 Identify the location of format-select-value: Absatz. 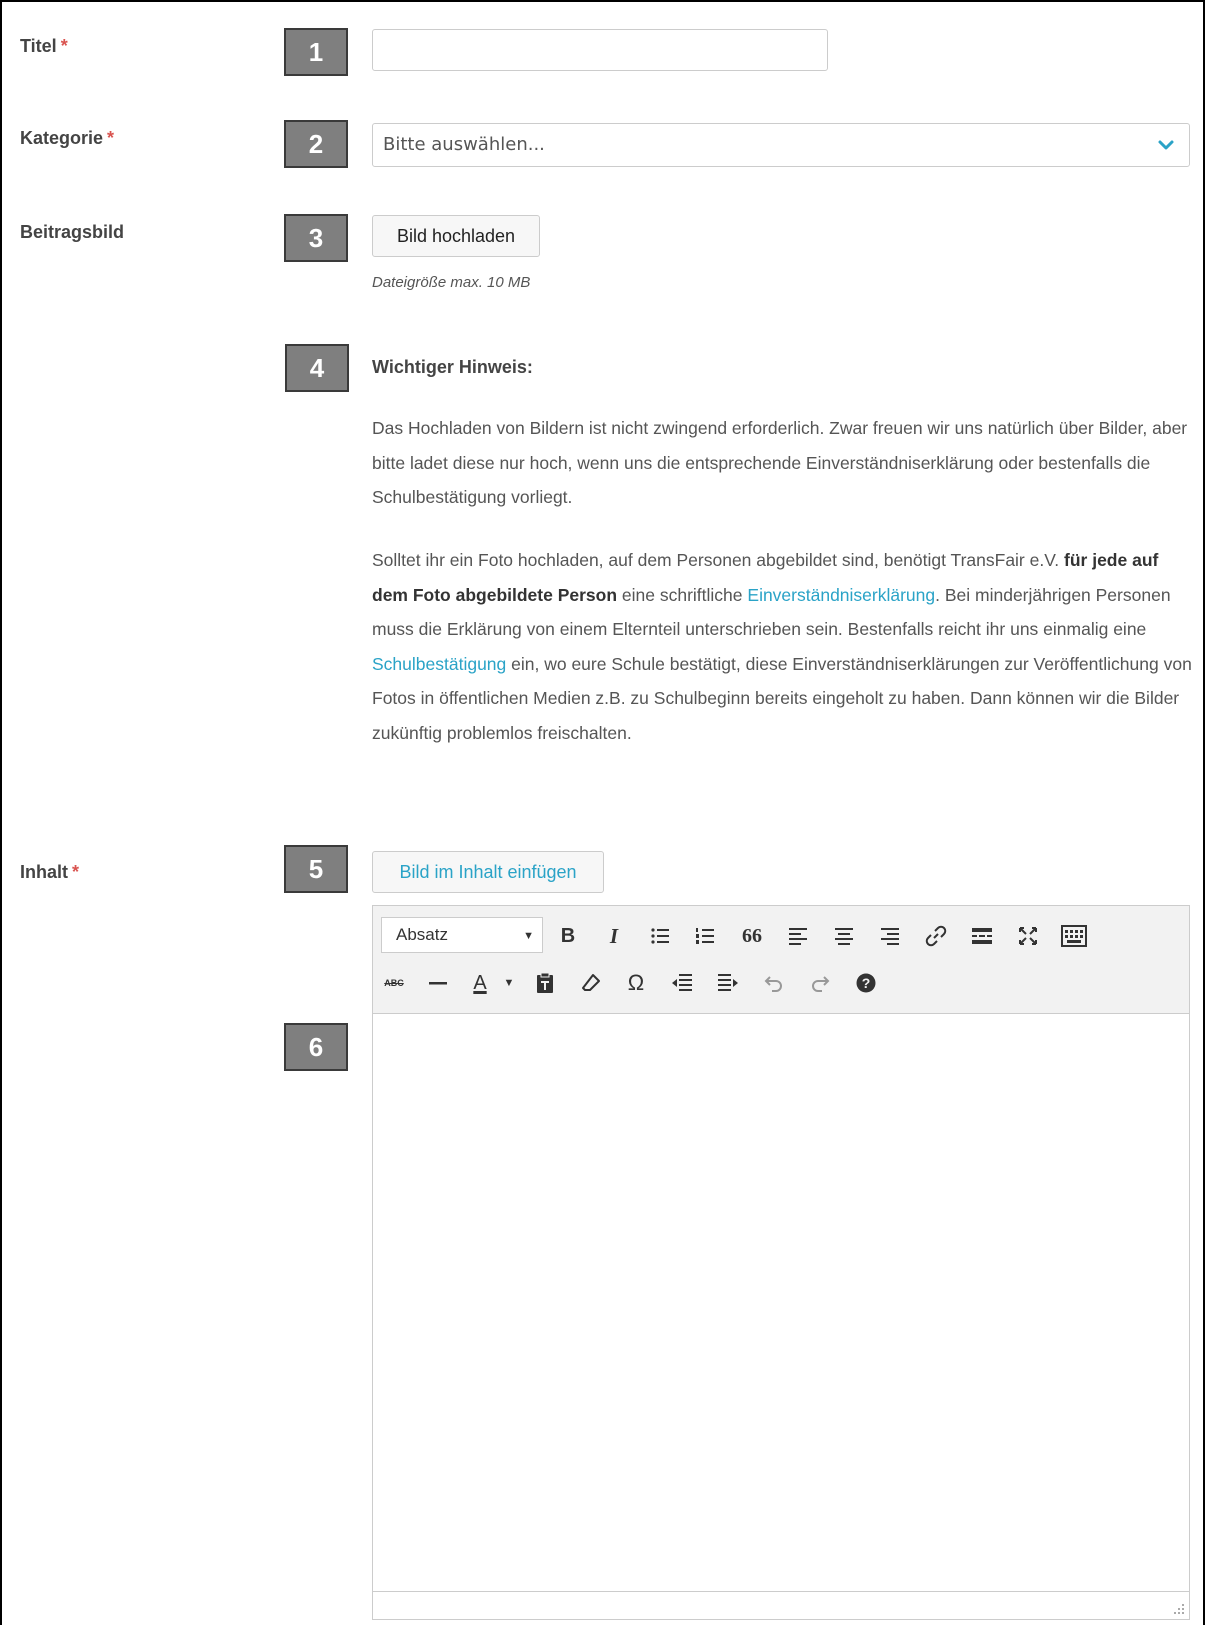
(422, 934).